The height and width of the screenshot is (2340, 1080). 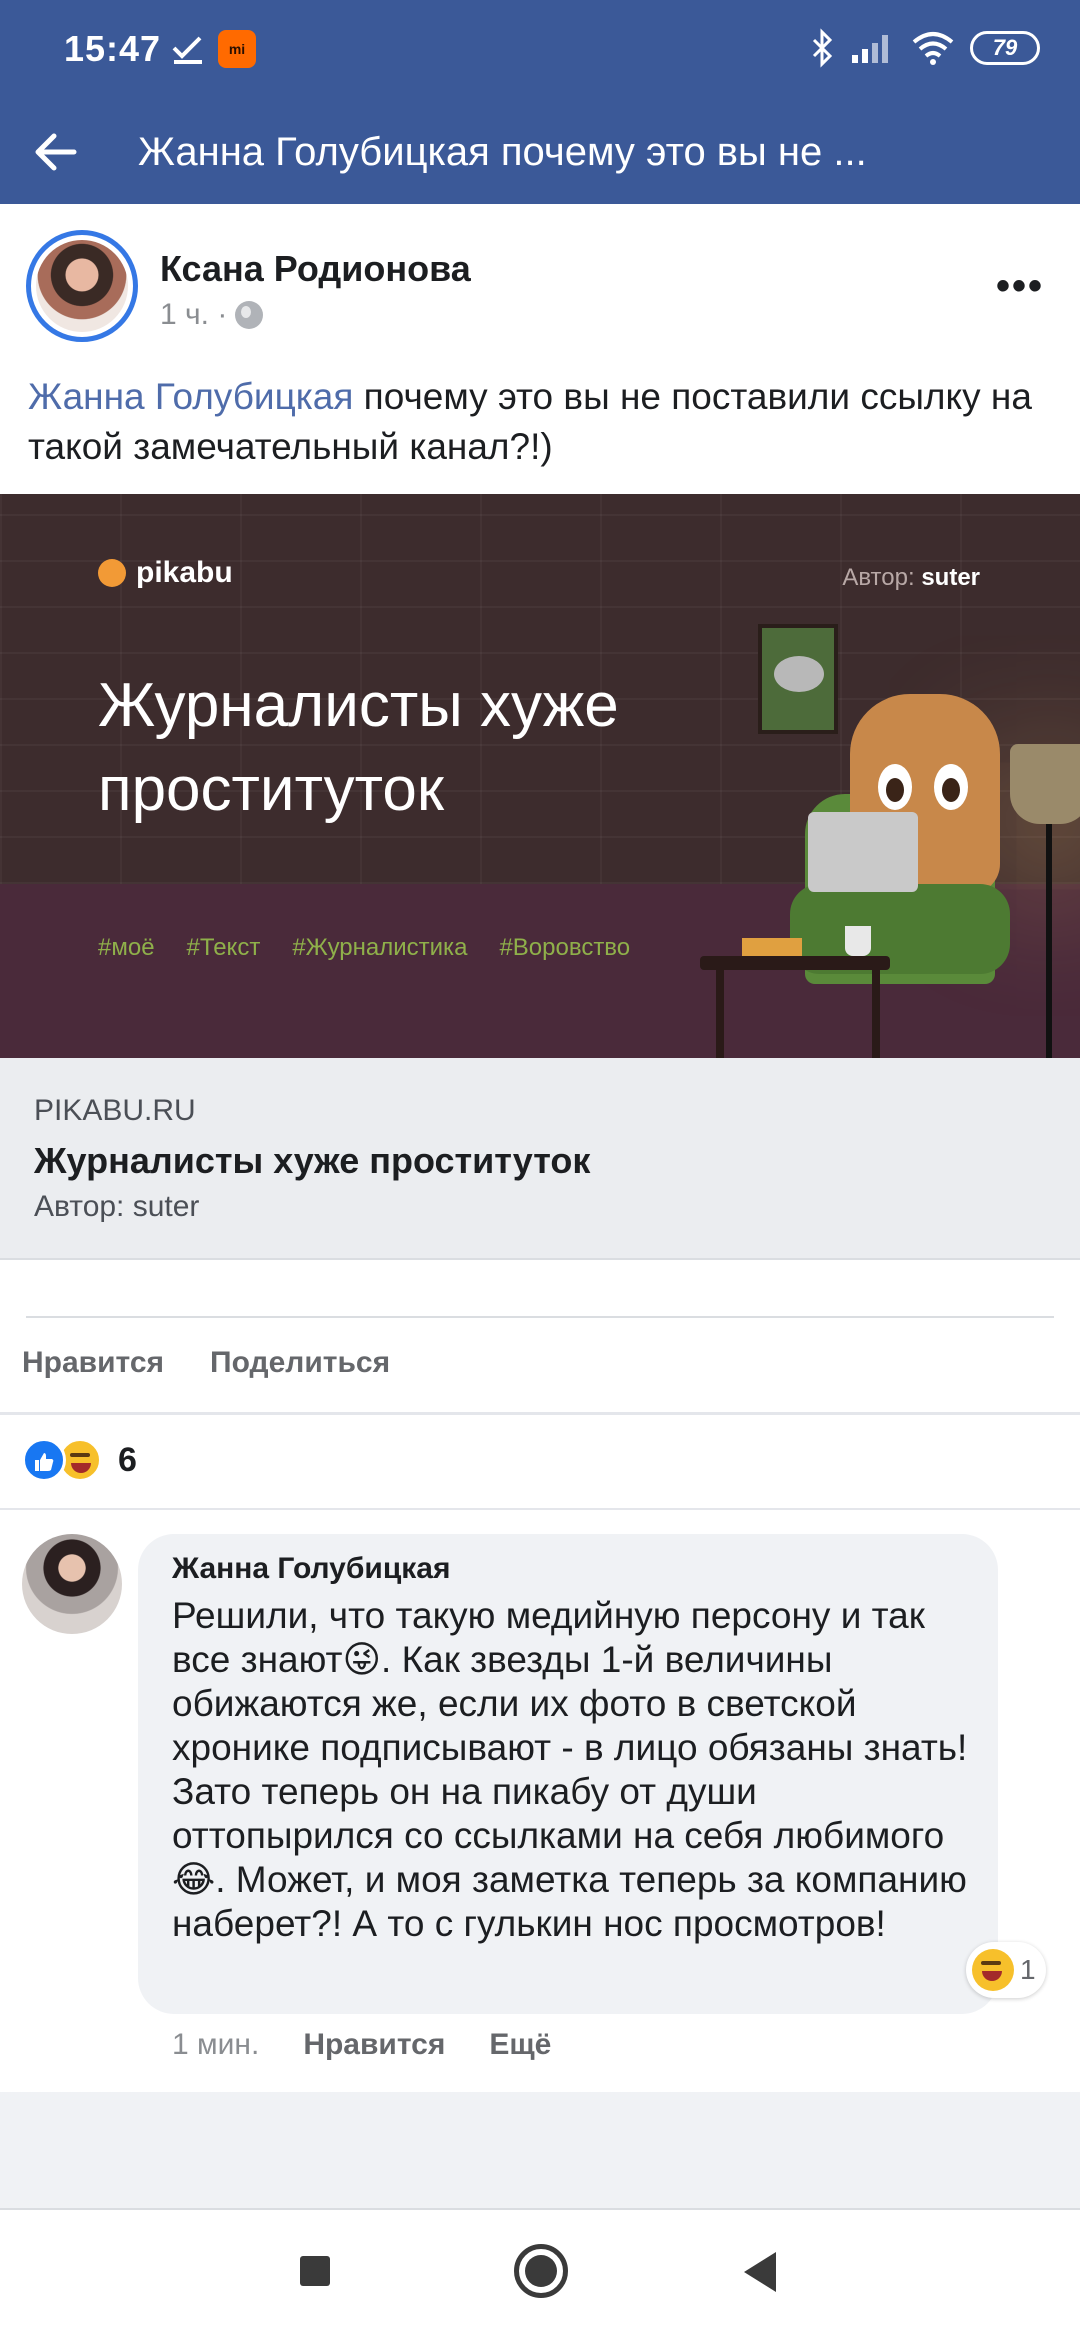 I want to click on like-reaction-icon, so click(x=44, y=1460).